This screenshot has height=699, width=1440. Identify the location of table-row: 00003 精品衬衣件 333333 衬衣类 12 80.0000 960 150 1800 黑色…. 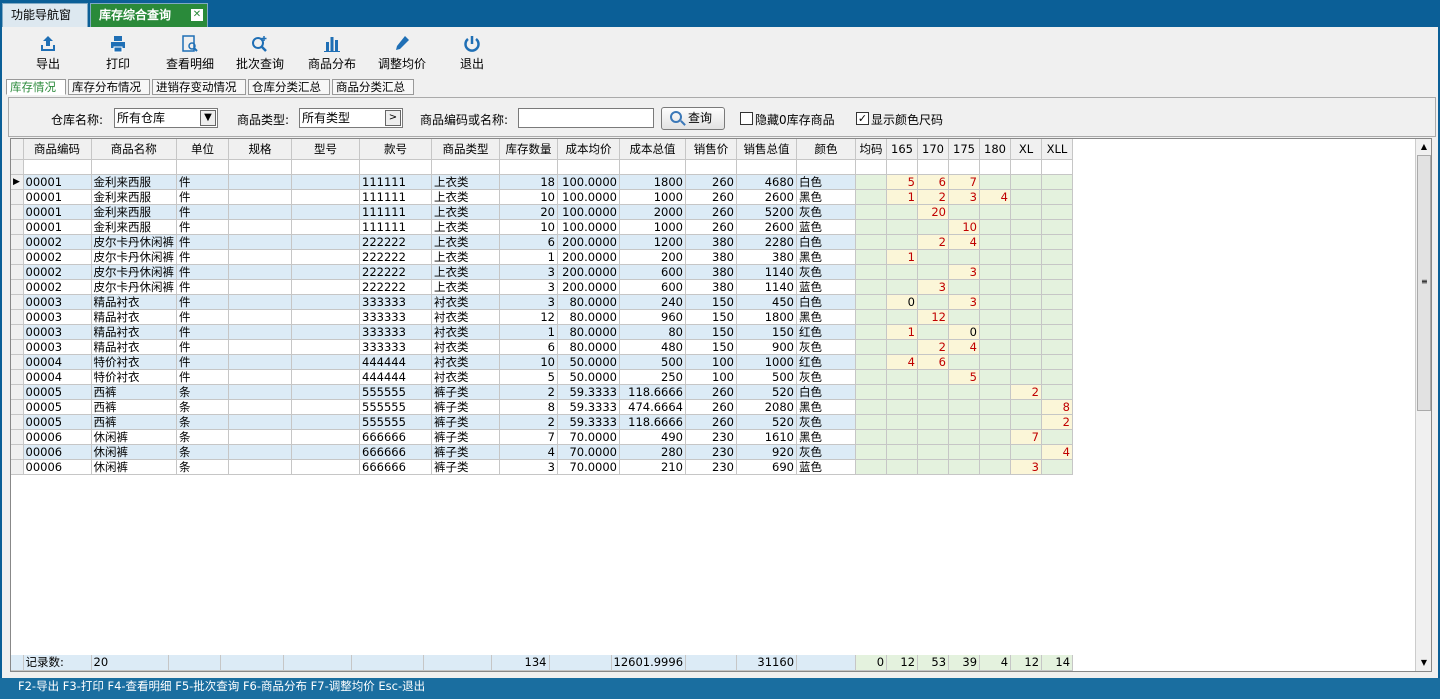
(542, 317).